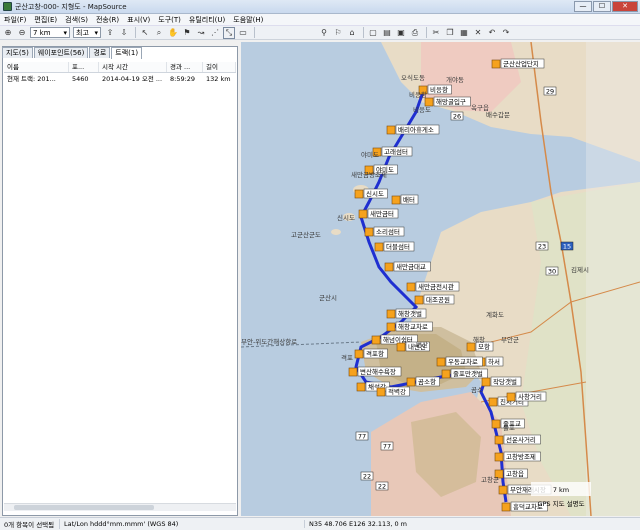 This screenshot has width=640, height=530. What do you see at coordinates (61, 52) in the screenshot?
I see `tab-waypoints: 웨이포인트(56)` at bounding box center [61, 52].